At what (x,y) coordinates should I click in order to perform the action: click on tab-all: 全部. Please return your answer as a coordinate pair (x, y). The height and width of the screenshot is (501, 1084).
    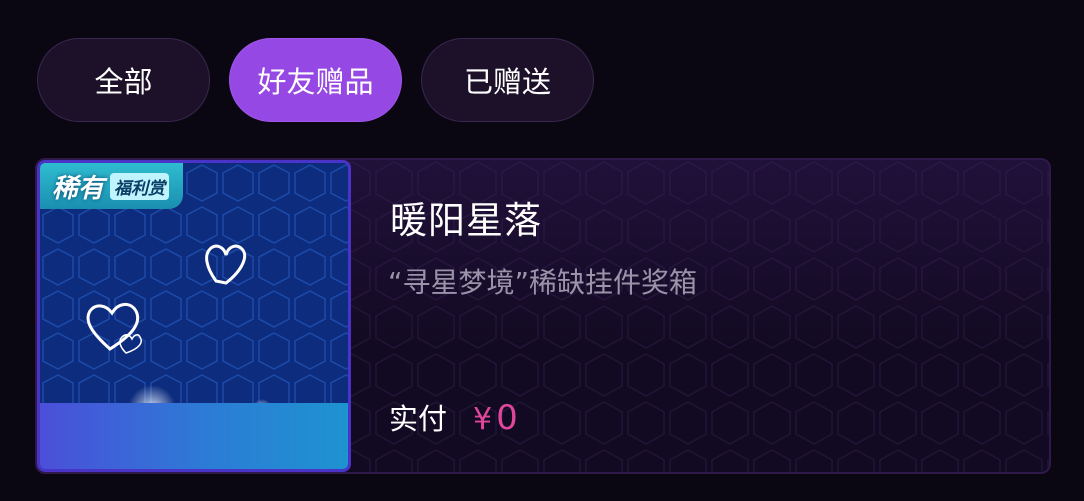
    Looking at the image, I should click on (123, 80).